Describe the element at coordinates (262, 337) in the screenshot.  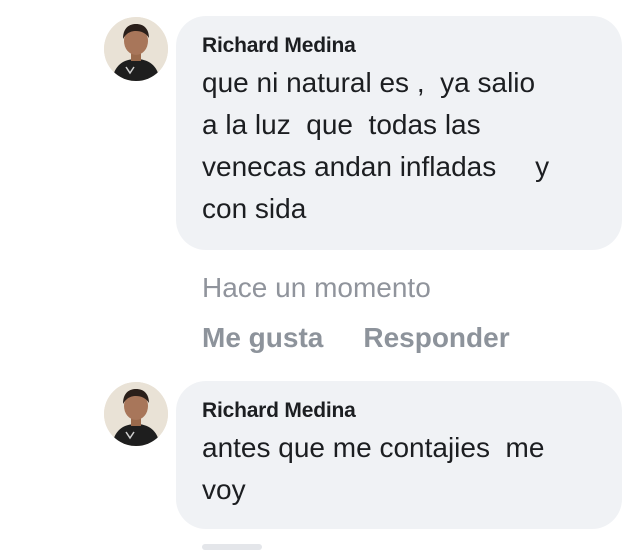
I see `like-button: Me gusta` at that location.